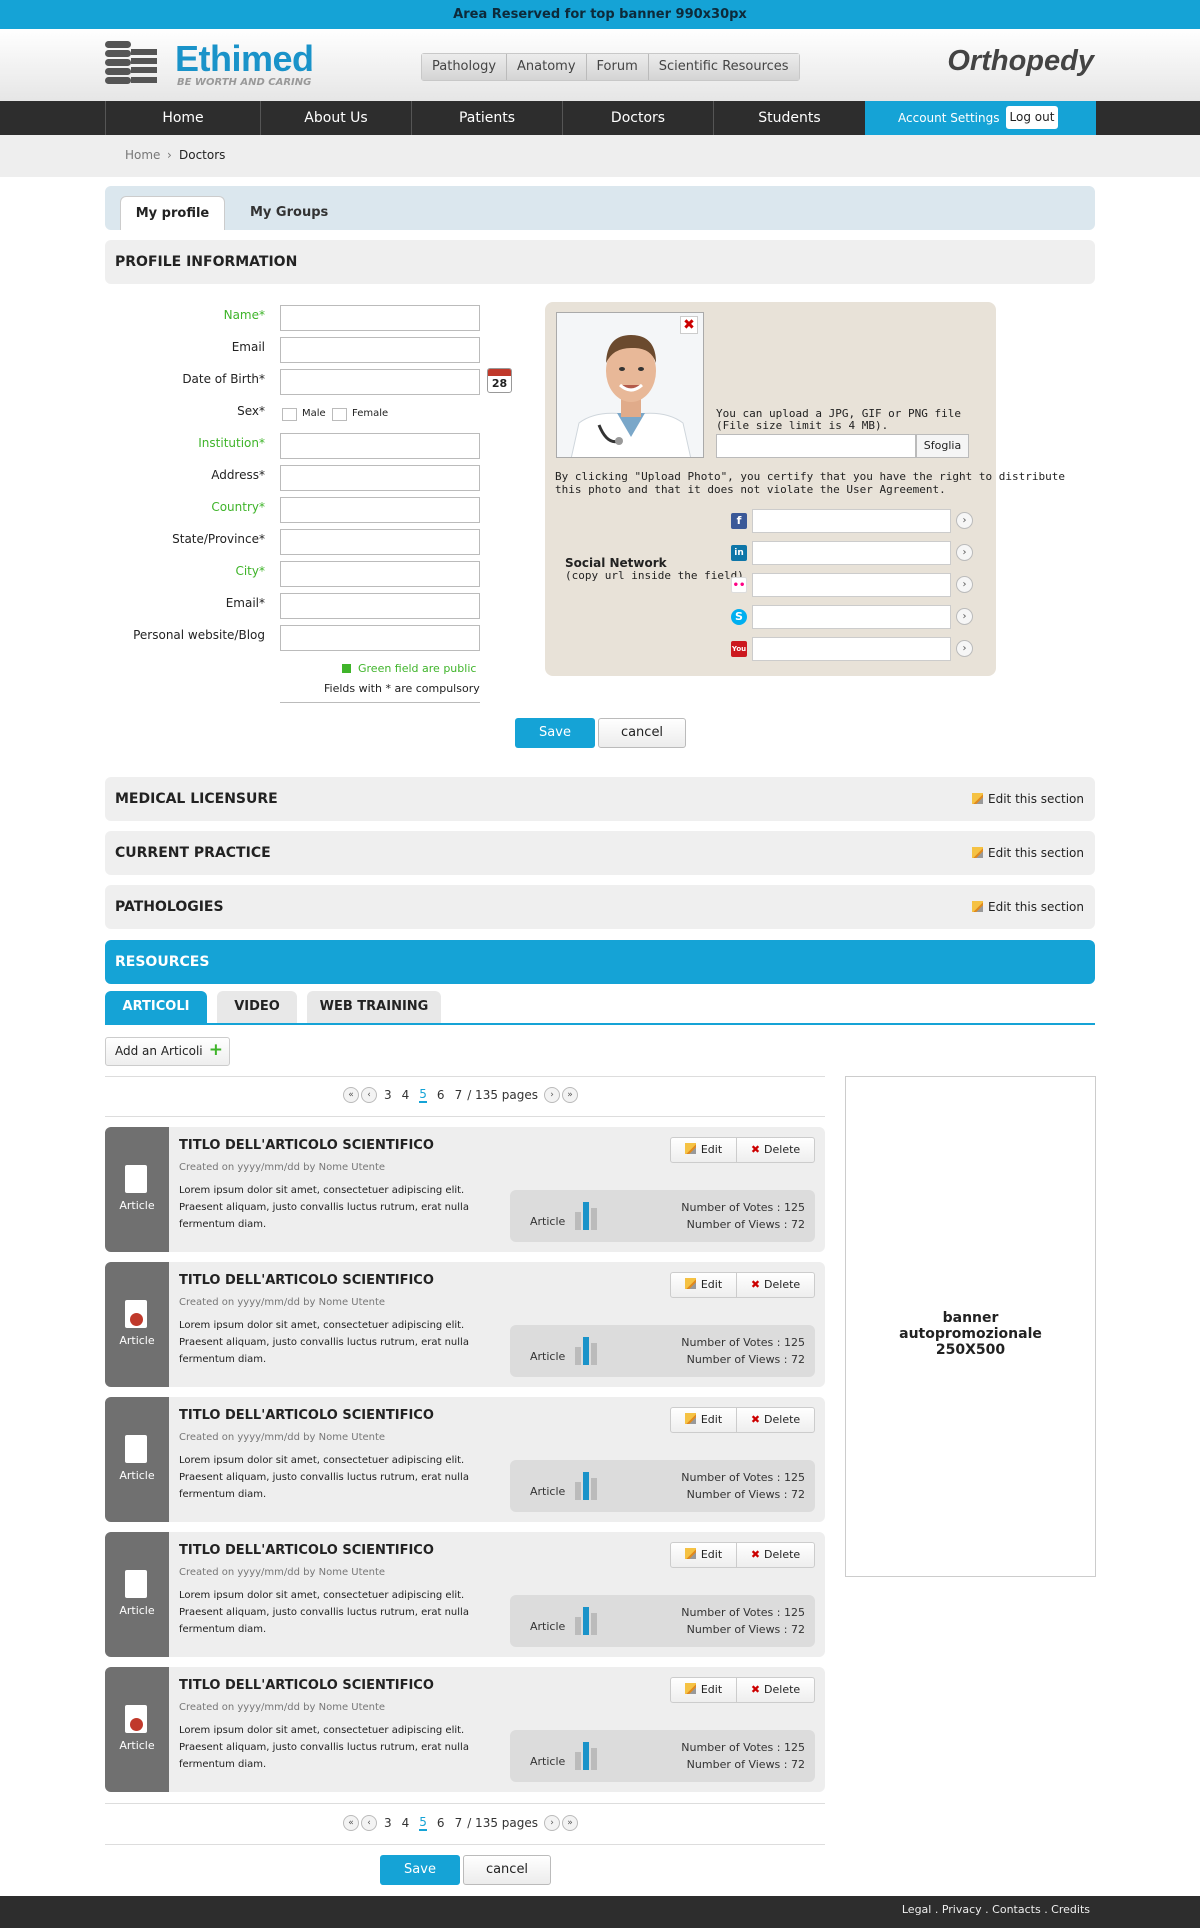  Describe the element at coordinates (851, 649) in the screenshot. I see `youtube-url-input` at that location.